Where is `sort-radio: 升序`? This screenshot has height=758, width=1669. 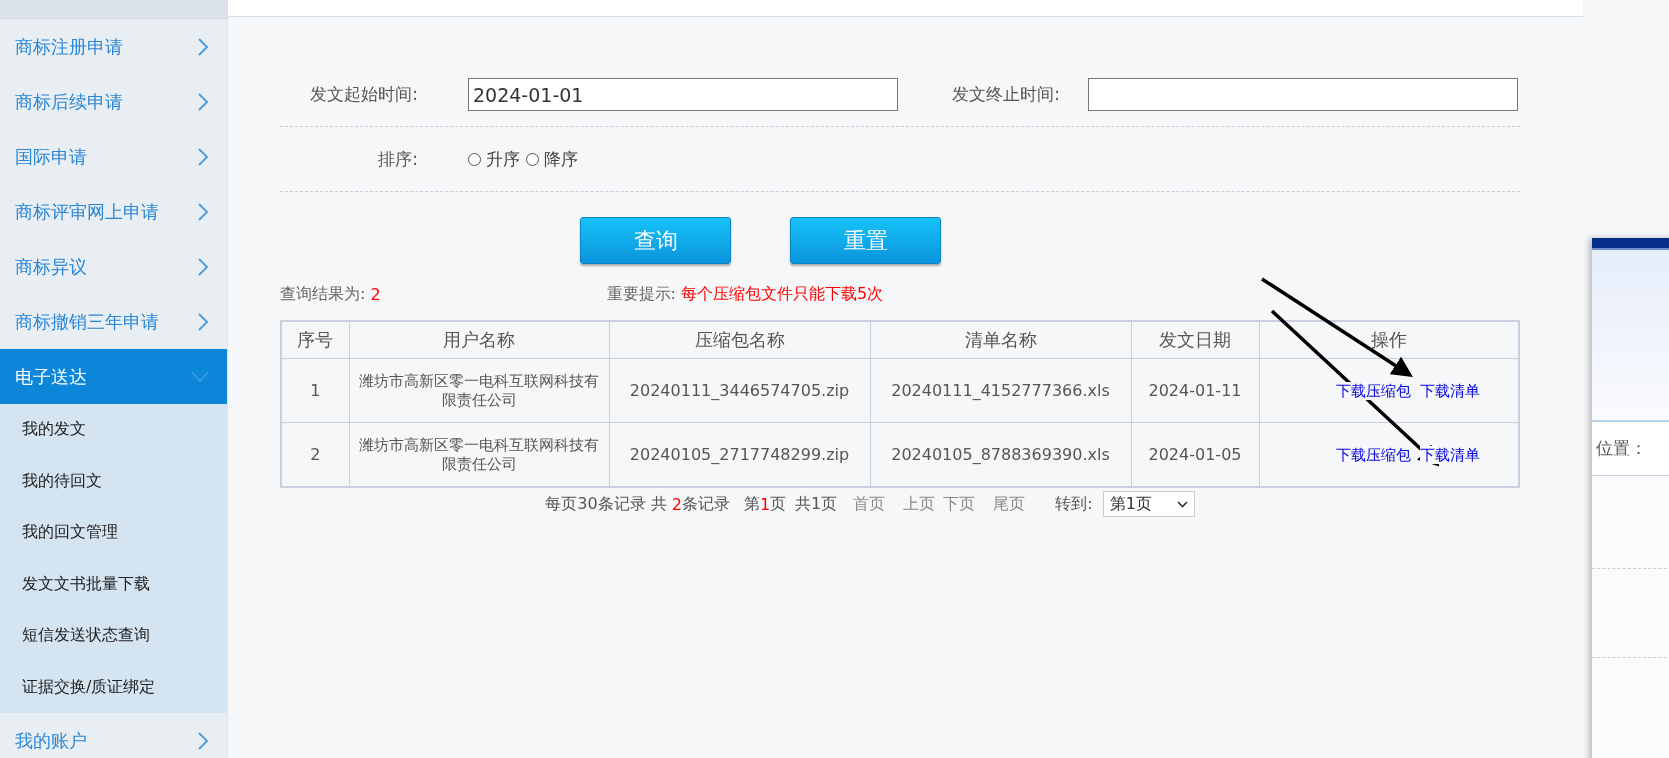 sort-radio: 升序 is located at coordinates (494, 159).